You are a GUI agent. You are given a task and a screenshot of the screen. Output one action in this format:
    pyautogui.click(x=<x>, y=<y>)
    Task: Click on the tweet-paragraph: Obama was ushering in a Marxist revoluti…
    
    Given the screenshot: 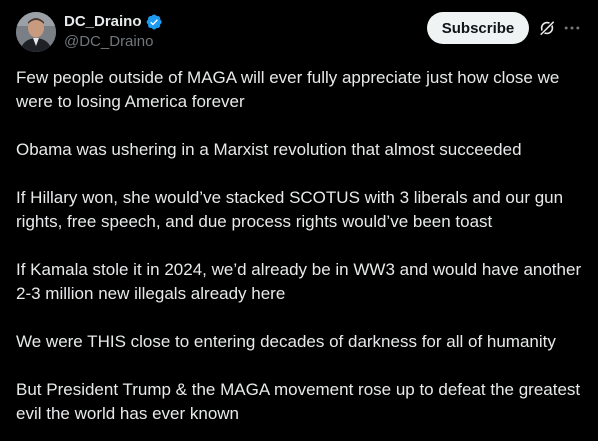 What is the action you would take?
    pyautogui.click(x=269, y=149)
    